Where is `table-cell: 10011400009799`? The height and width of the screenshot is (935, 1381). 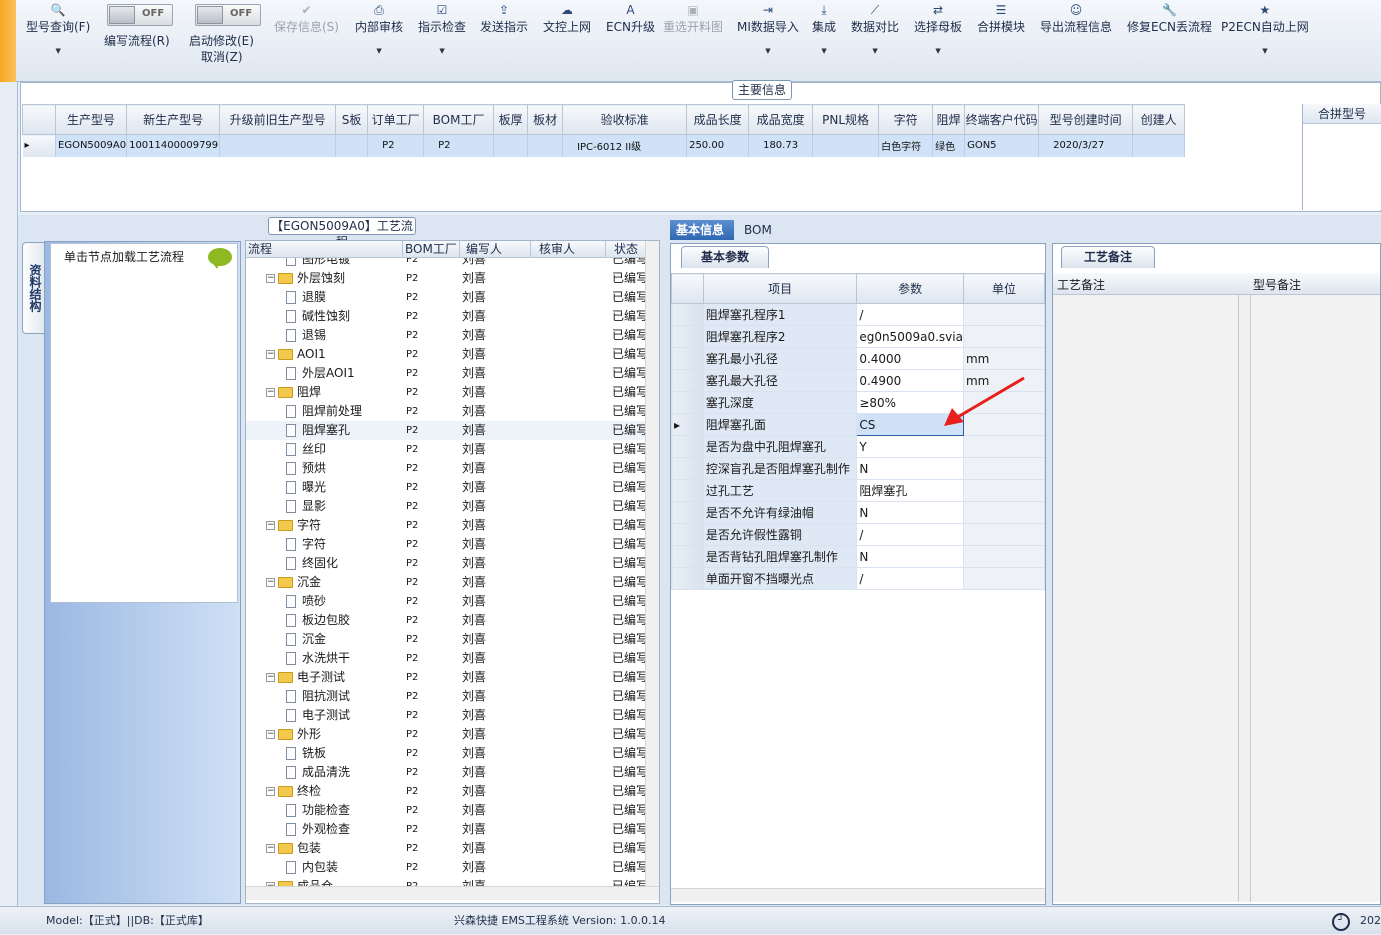 table-cell: 10011400009799 is located at coordinates (173, 145).